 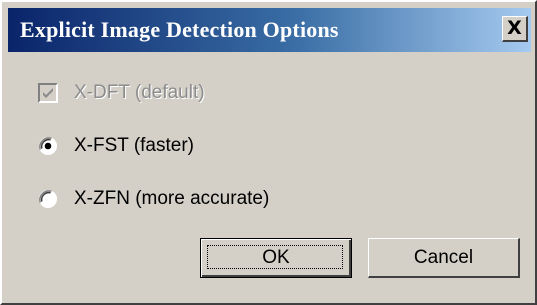 I want to click on radio-selected-icon, so click(x=48, y=146).